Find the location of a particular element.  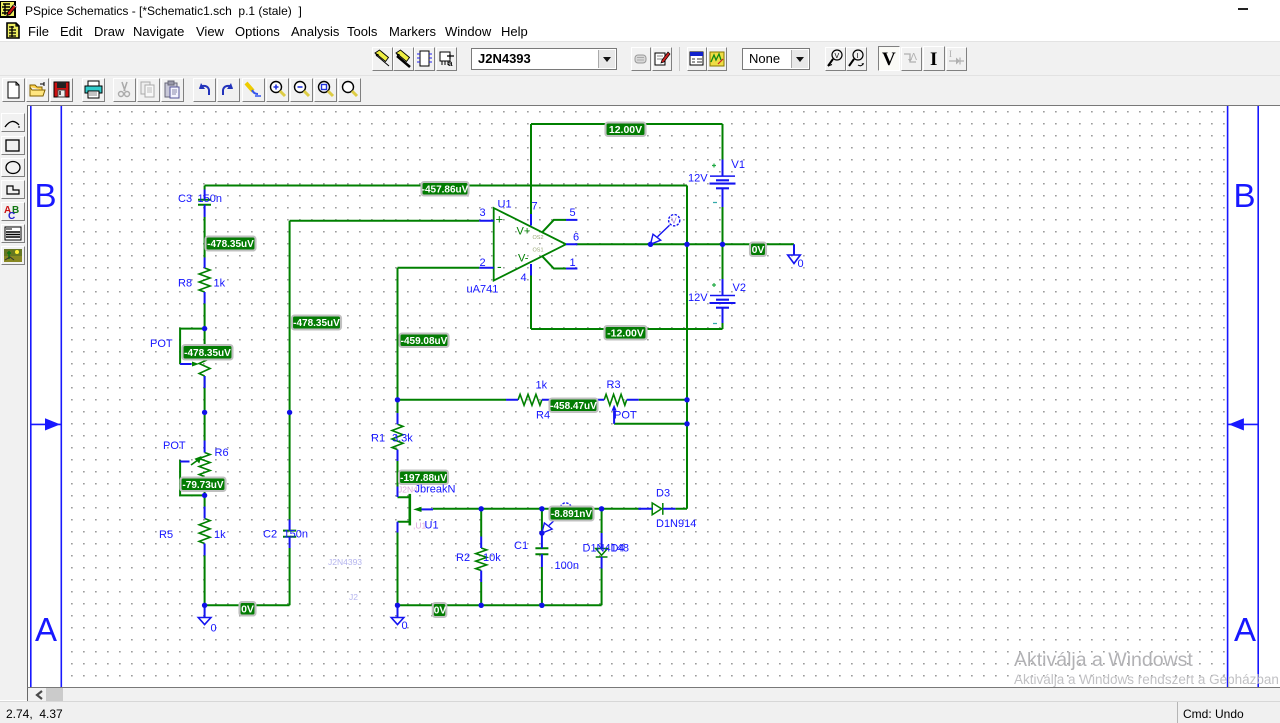

svg-text: -8.891nV is located at coordinates (571, 514).